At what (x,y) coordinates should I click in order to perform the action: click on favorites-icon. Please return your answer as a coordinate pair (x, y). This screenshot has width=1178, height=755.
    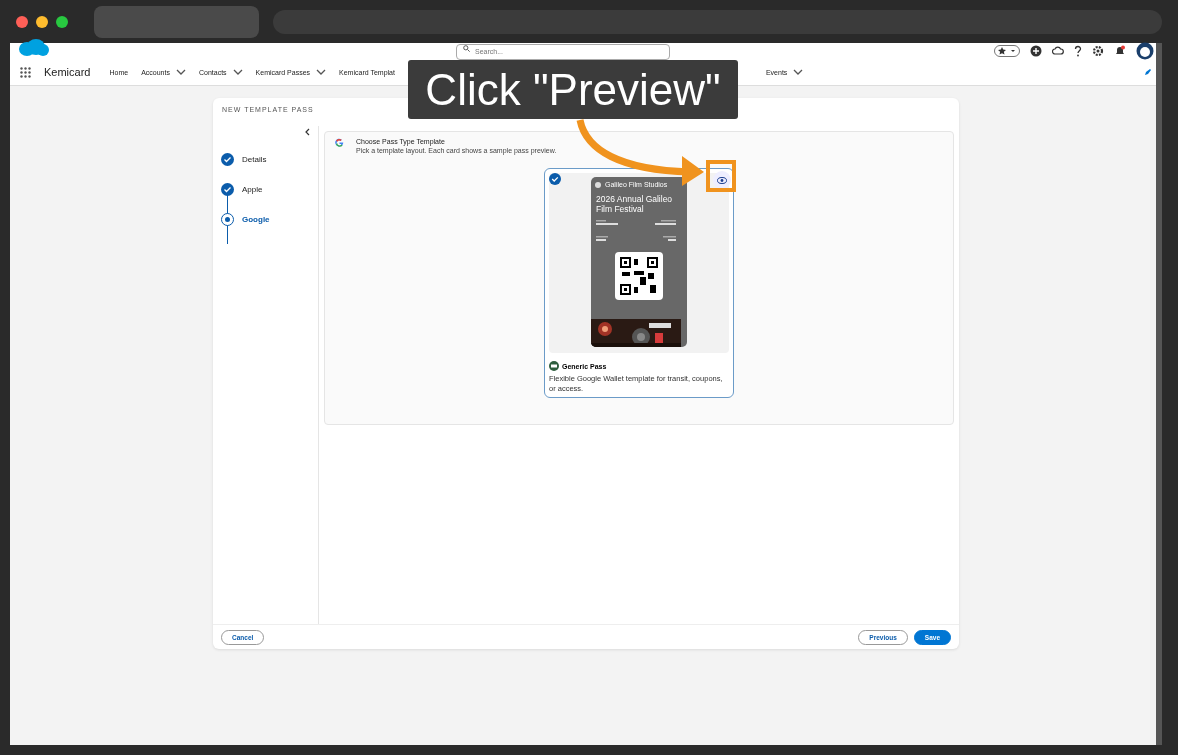
    Looking at the image, I should click on (1007, 51).